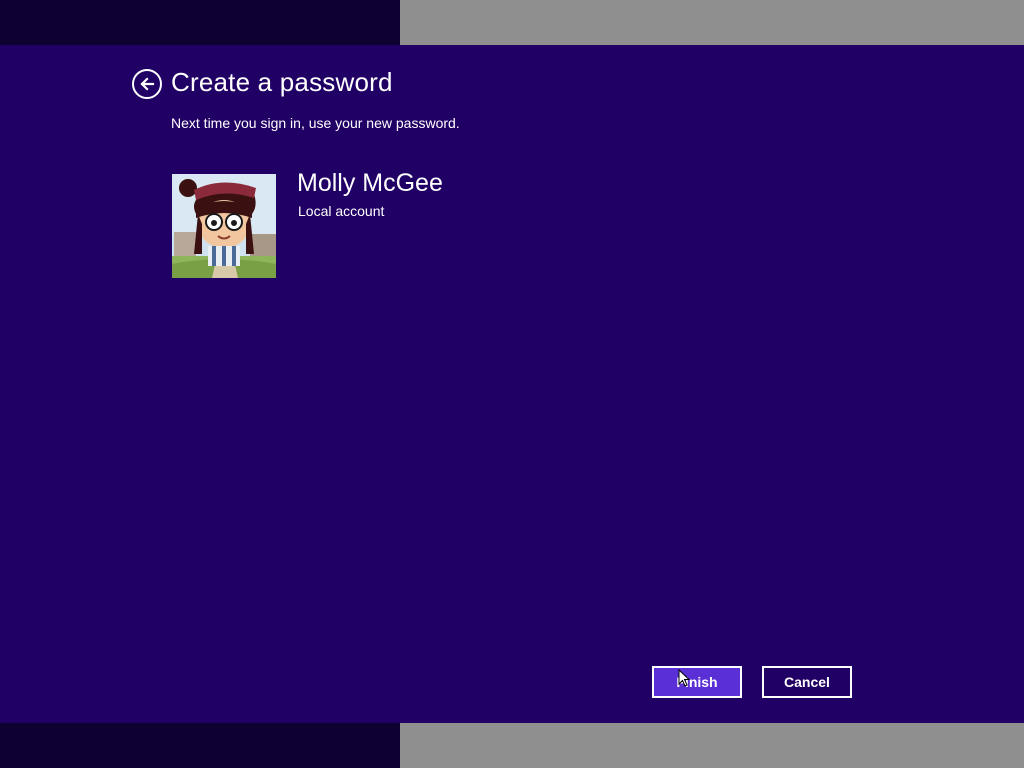  I want to click on back-button, so click(147, 84).